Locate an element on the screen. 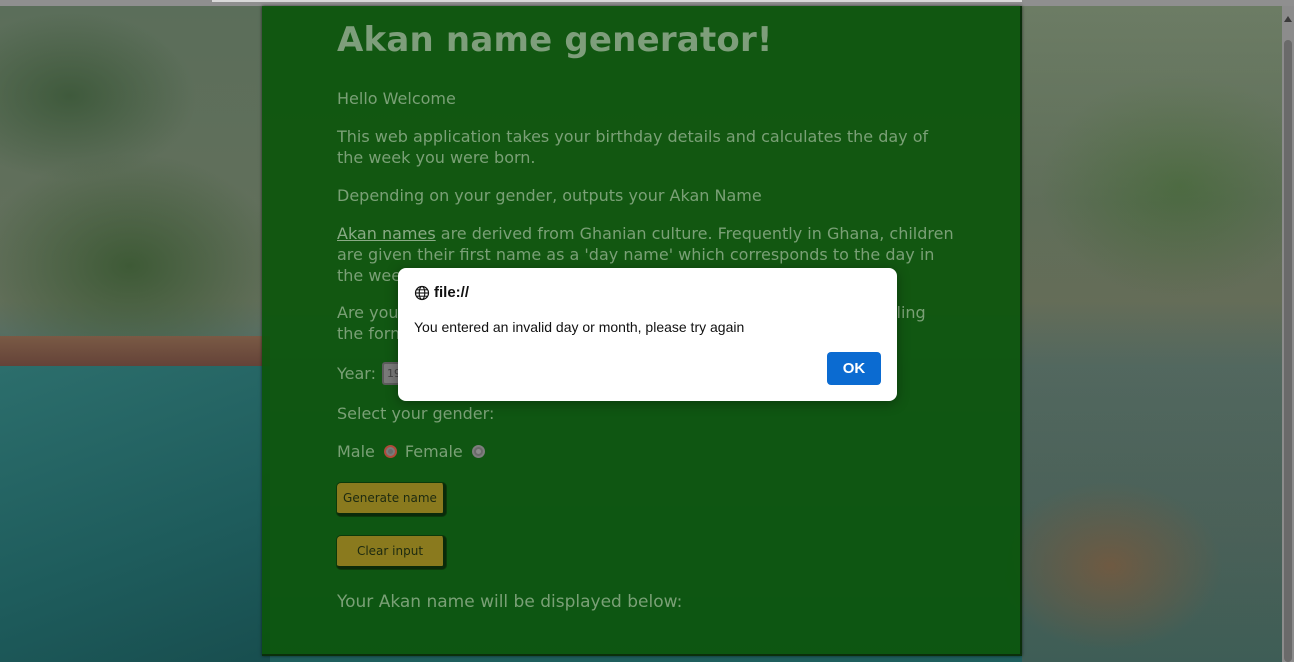  prompt-start: Are you is located at coordinates (368, 312).